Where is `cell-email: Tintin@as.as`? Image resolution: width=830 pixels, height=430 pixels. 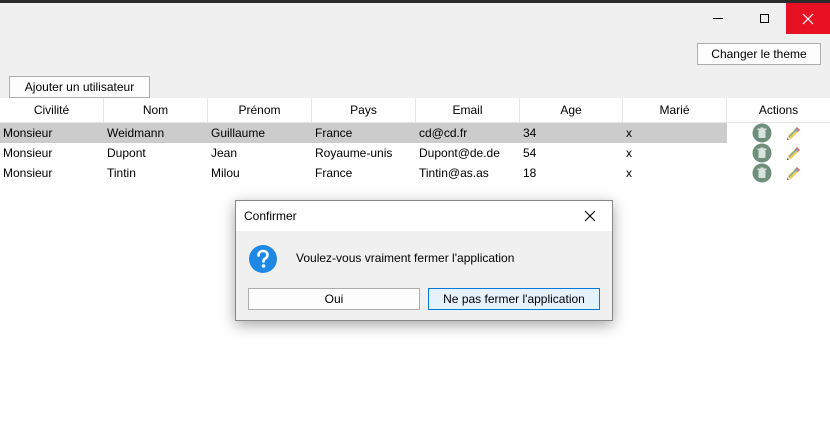 cell-email: Tintin@as.as is located at coordinates (454, 173).